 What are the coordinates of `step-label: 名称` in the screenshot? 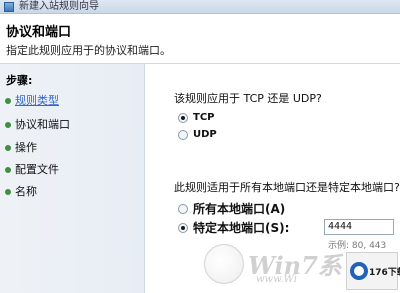 It's located at (26, 191).